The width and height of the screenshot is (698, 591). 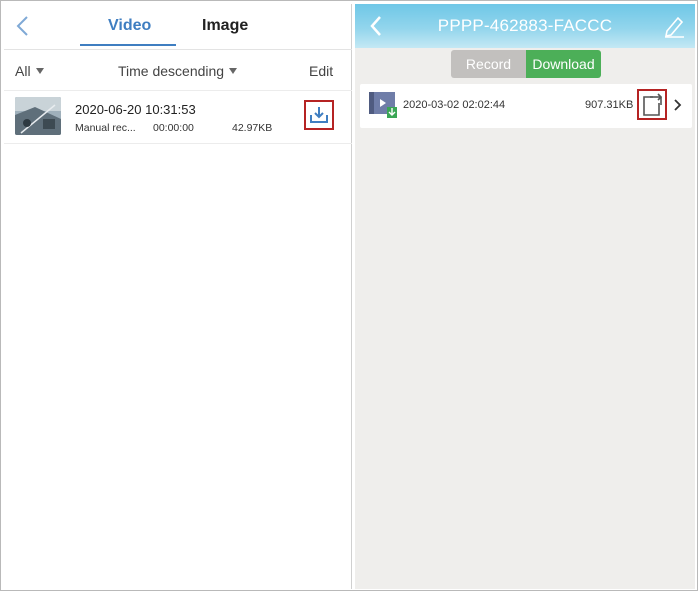 I want to click on device-id-title: PPPP-462883-FACCC, so click(x=525, y=25).